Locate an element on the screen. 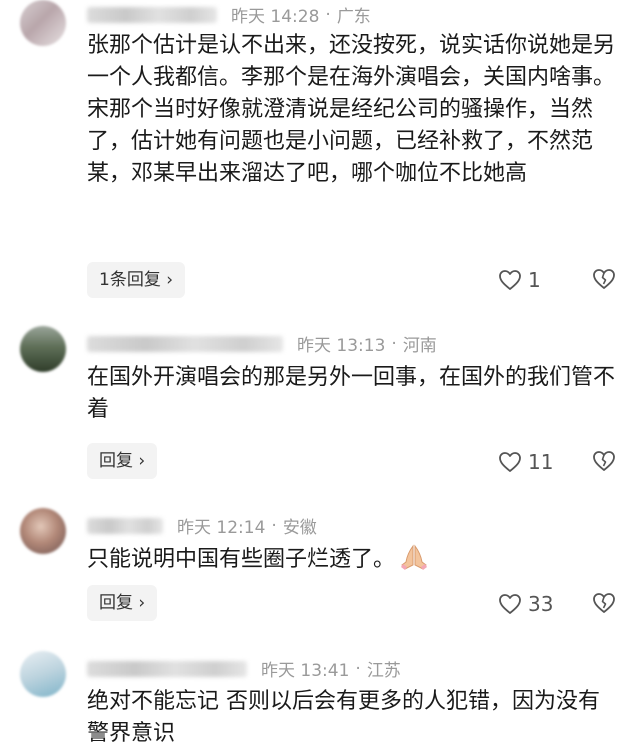 This screenshot has width=640, height=750. comment-meta: 昨天 12:14 · 安徽 is located at coordinates (202, 525).